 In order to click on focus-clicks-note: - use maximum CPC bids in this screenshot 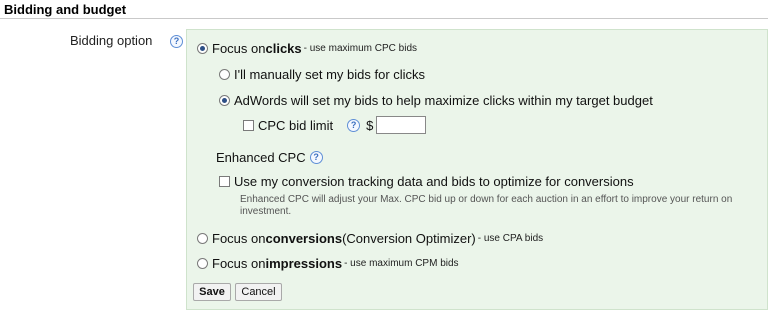, I will do `click(360, 48)`.